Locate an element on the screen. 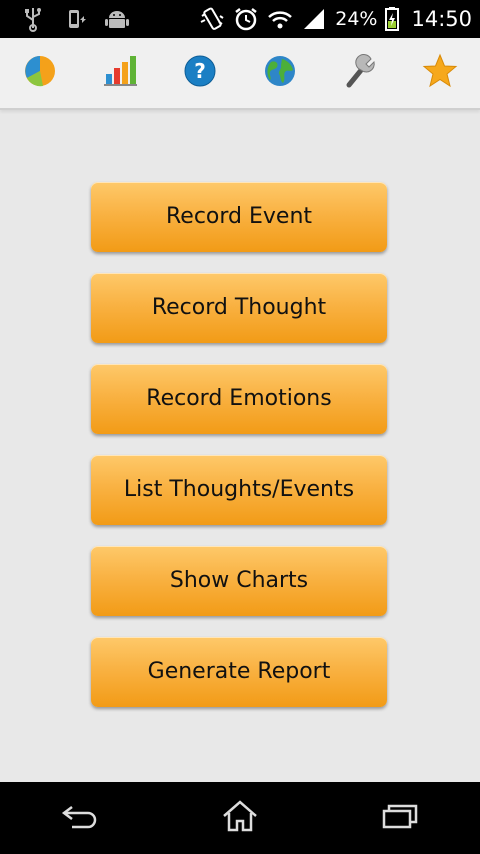 The width and height of the screenshot is (480, 854). show-charts-button: Show Charts is located at coordinates (239, 581).